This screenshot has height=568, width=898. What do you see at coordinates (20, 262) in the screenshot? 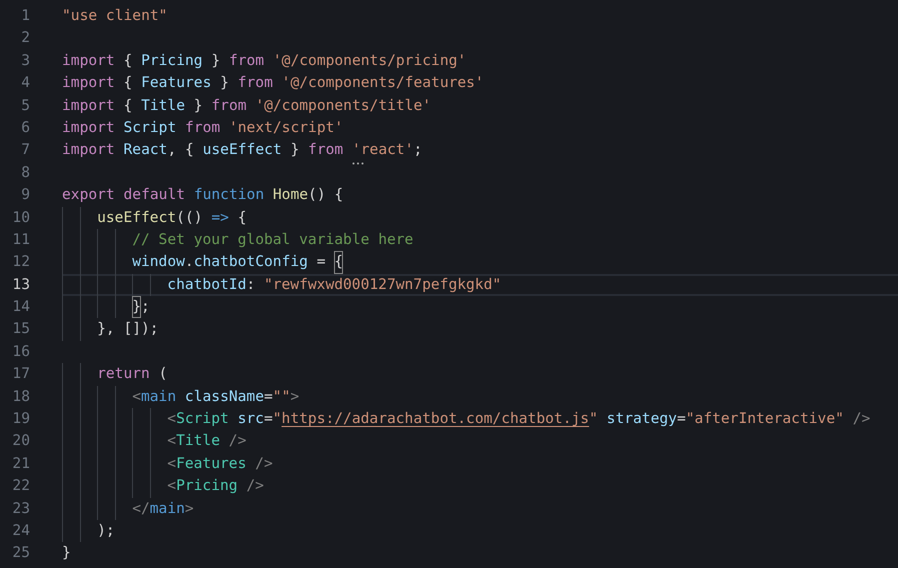
I see `line-number: 12` at bounding box center [20, 262].